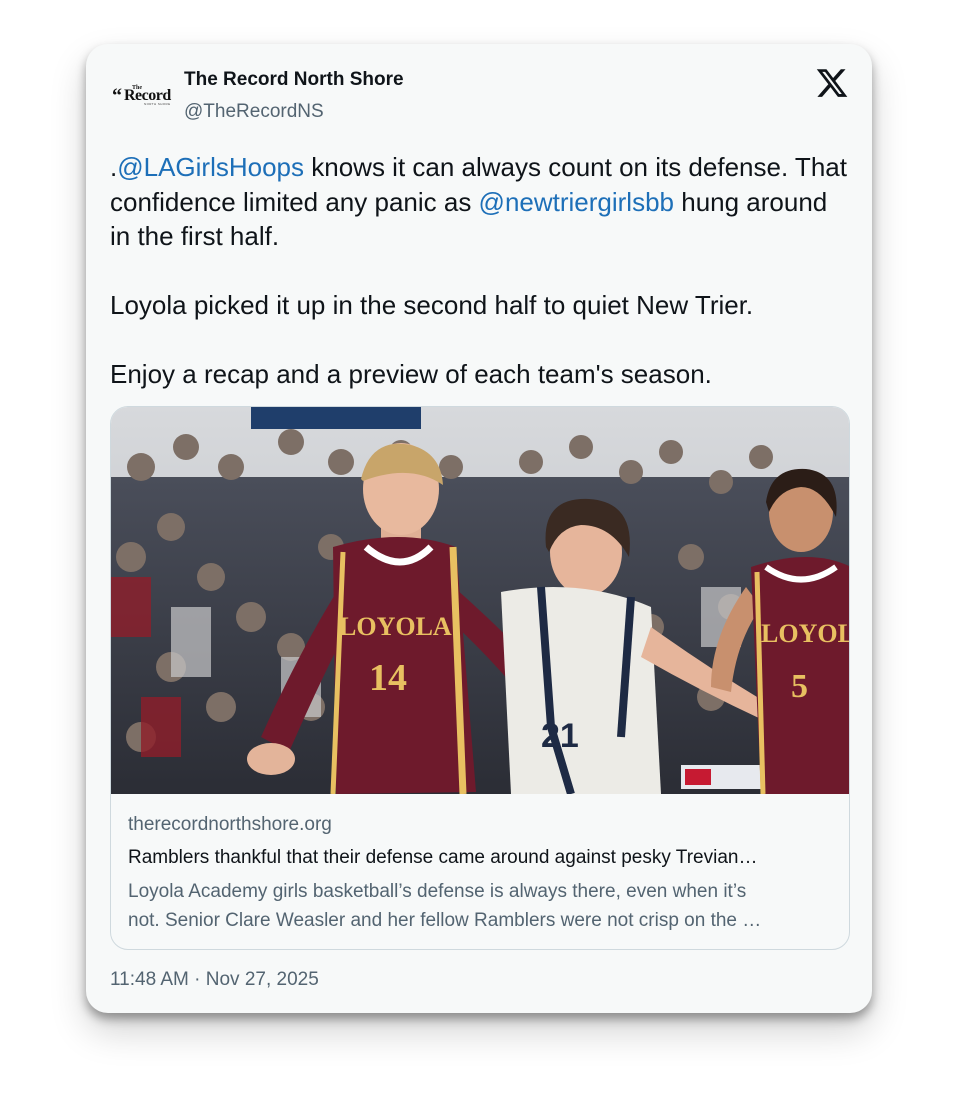 This screenshot has height=1103, width=959. What do you see at coordinates (117, 96) in the screenshot?
I see `logo-quote-mark: “` at bounding box center [117, 96].